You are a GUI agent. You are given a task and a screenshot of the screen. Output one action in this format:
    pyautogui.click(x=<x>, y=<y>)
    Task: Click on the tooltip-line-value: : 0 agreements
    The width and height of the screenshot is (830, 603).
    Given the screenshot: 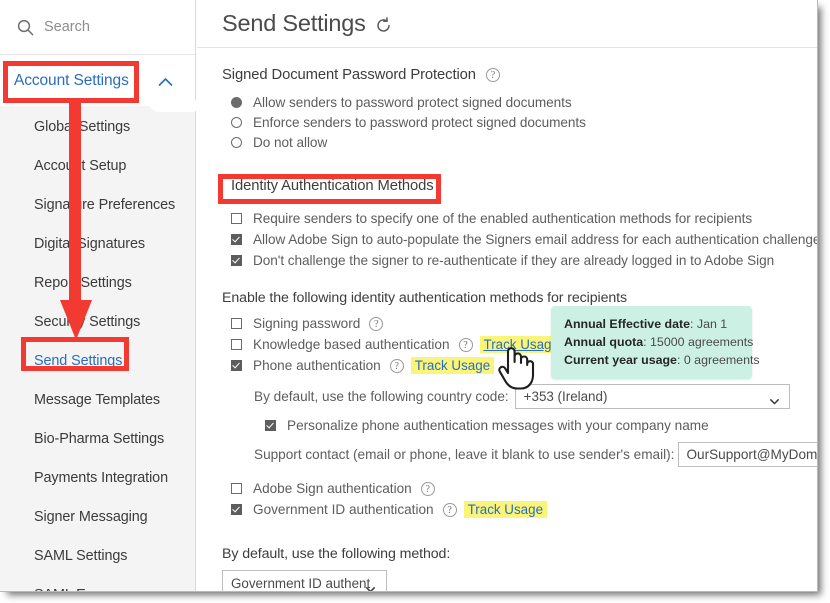 What is the action you would take?
    pyautogui.click(x=718, y=360)
    